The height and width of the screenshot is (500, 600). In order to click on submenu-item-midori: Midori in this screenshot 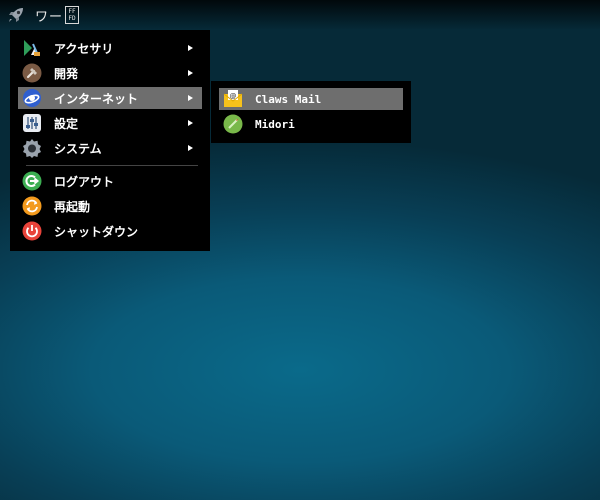, I will do `click(311, 124)`.